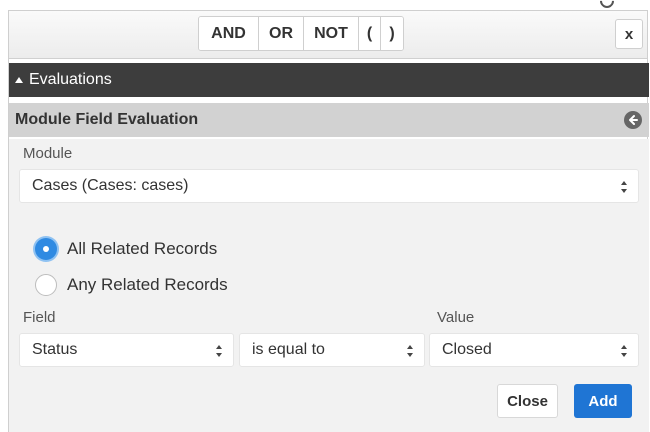 This screenshot has height=432, width=650. I want to click on operator-button-group: AND OR NOT ( ), so click(301, 33).